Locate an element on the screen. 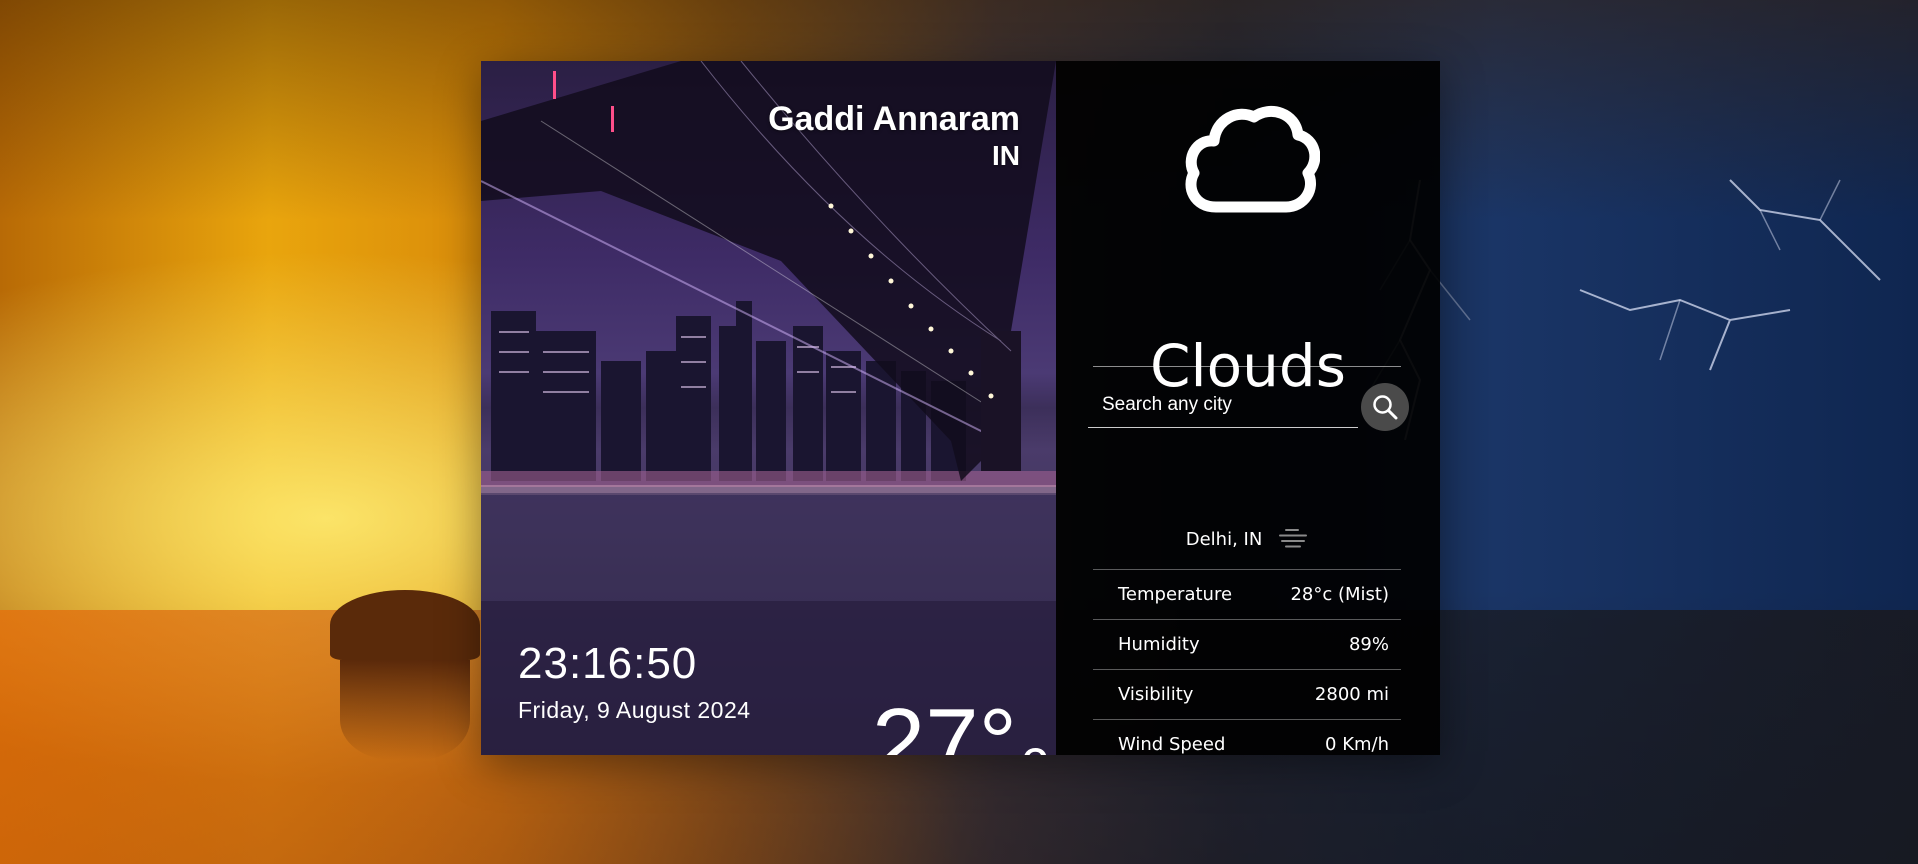  background-island is located at coordinates (405, 625).